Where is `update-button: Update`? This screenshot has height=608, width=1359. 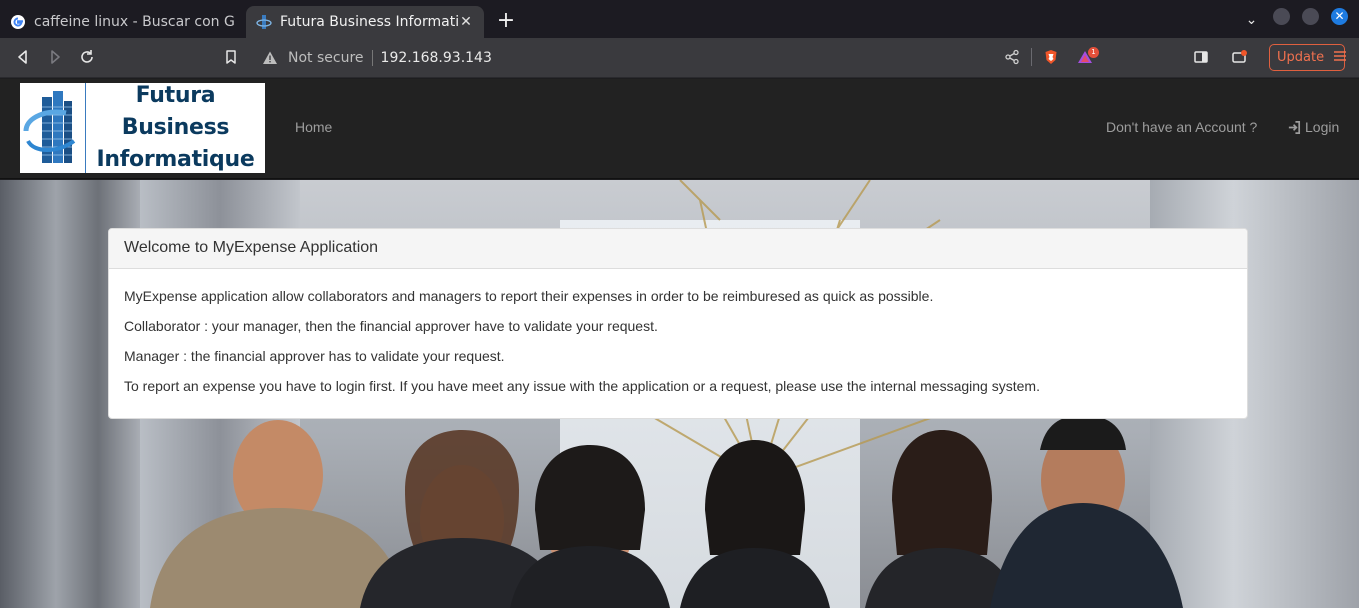
update-button: Update is located at coordinates (1308, 57).